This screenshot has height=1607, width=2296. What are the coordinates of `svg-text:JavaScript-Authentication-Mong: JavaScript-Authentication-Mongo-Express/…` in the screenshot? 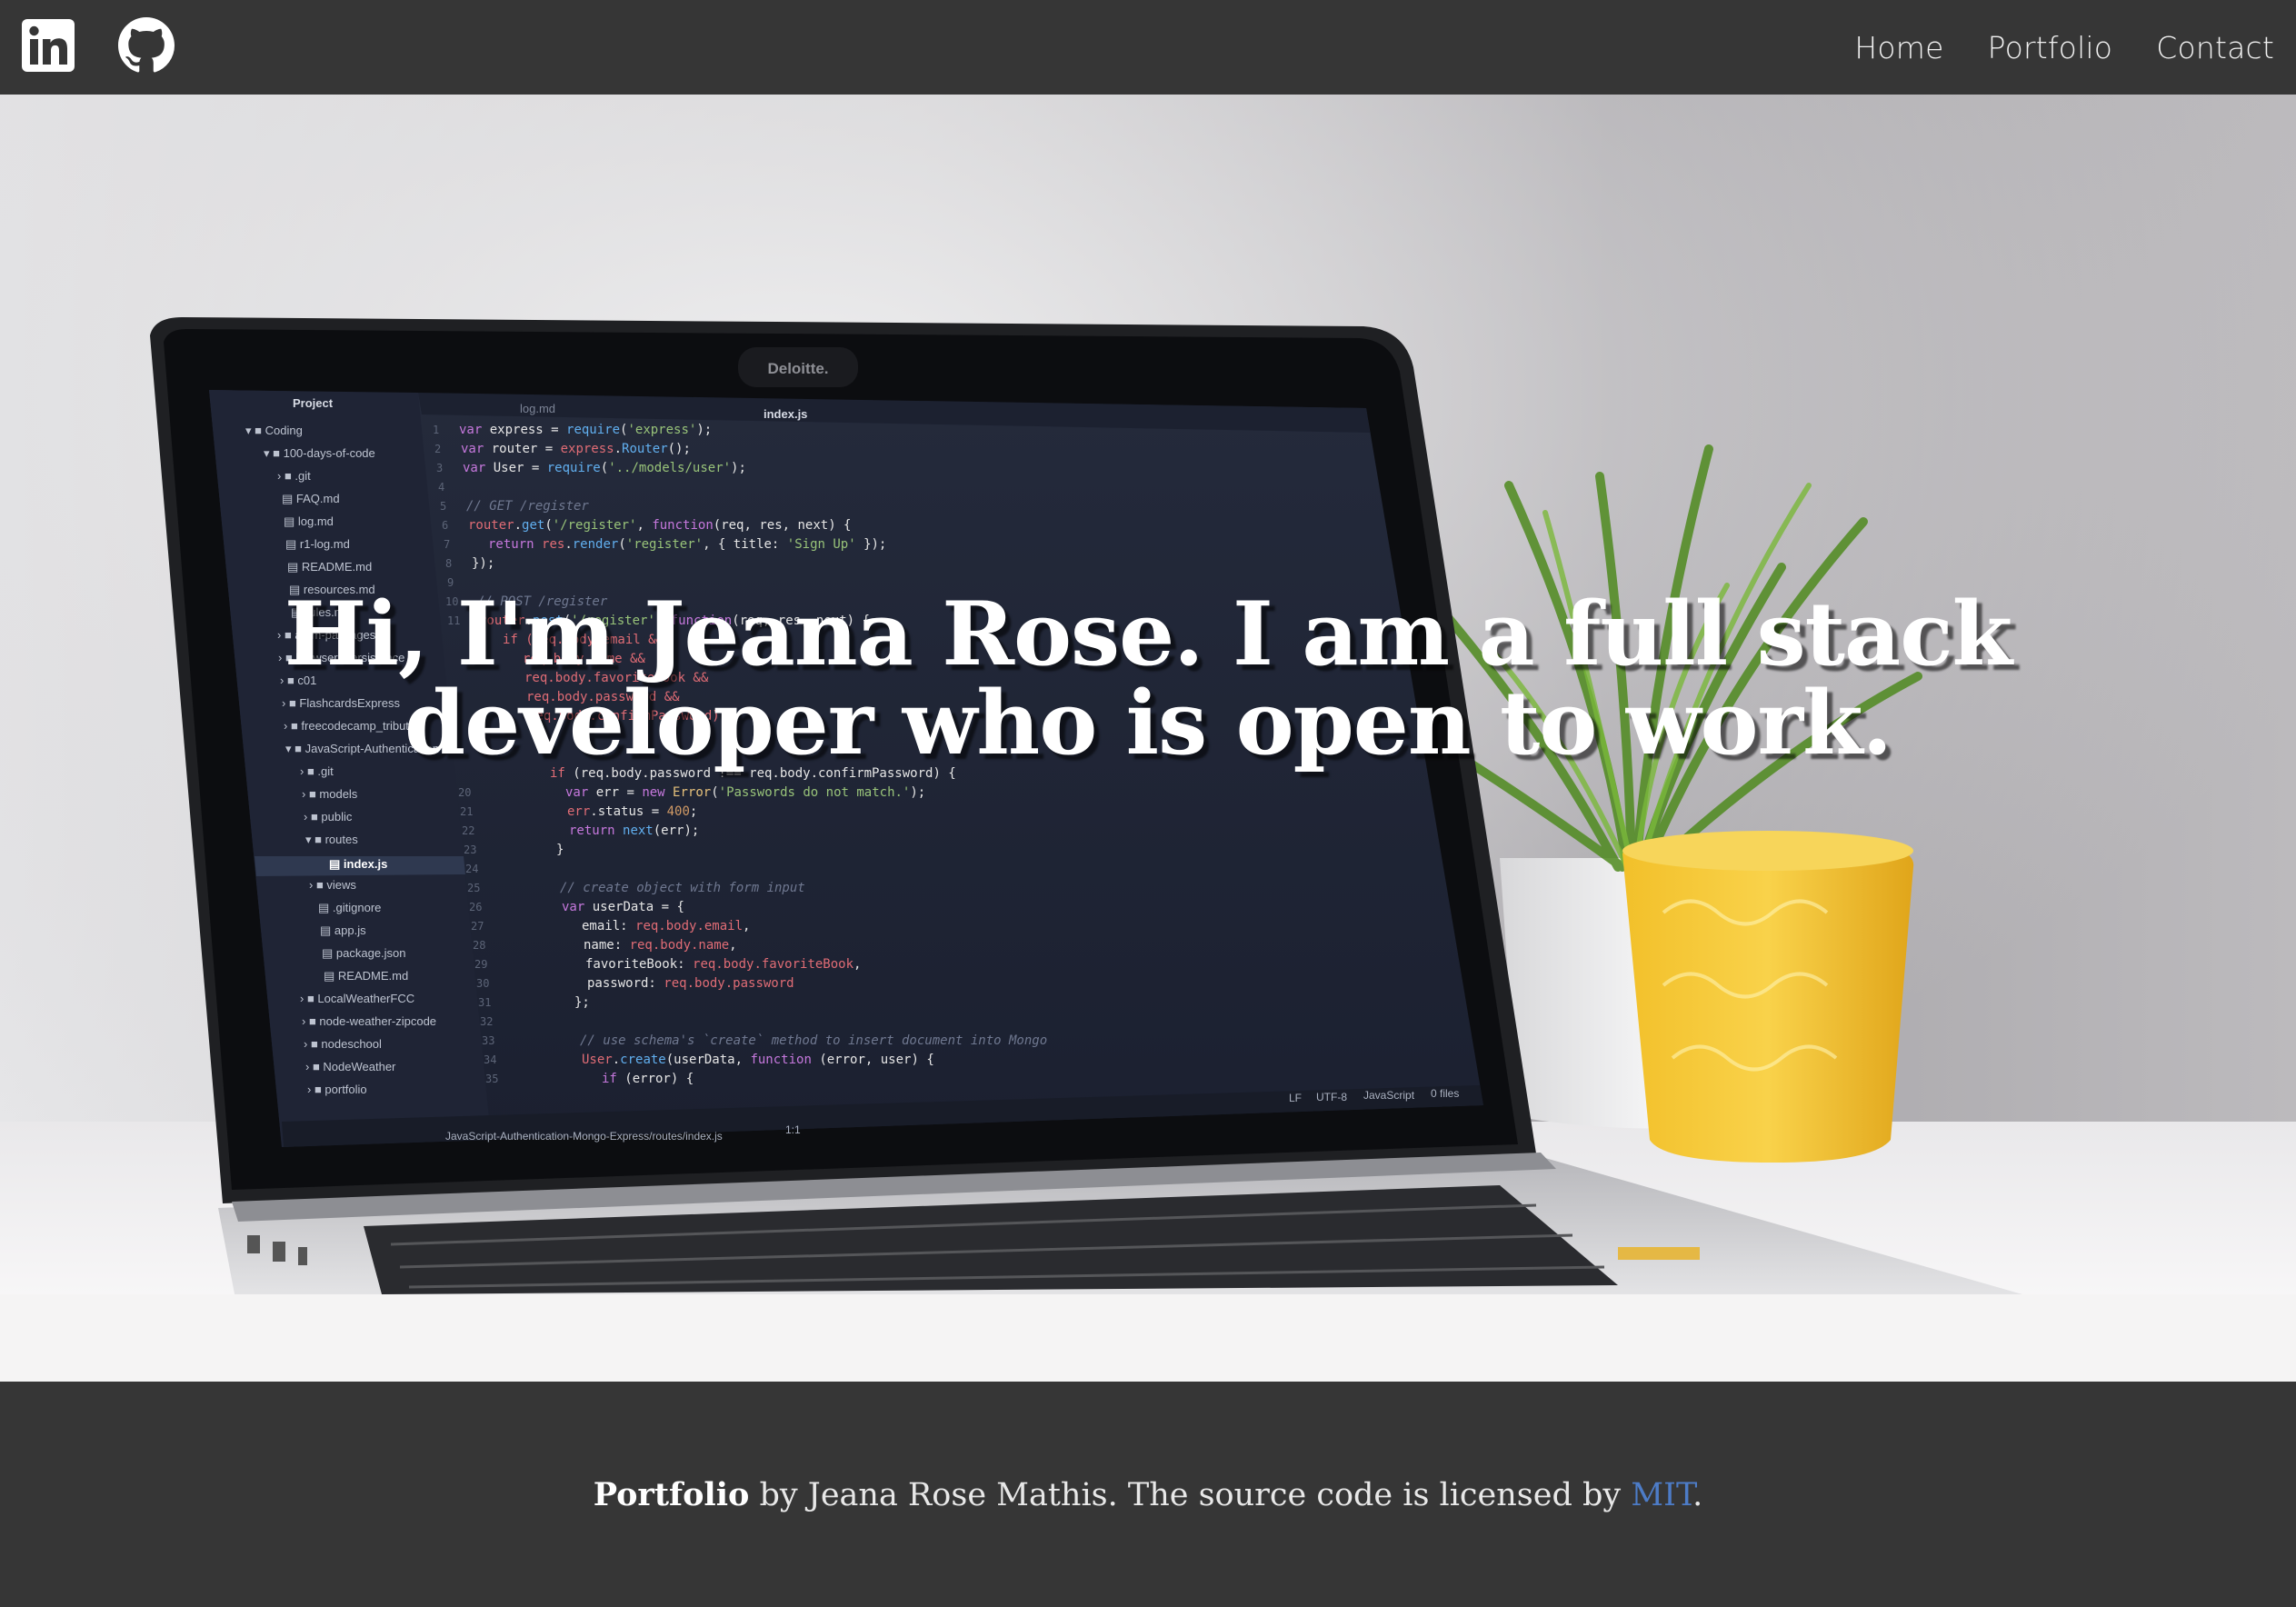 It's located at (584, 1136).